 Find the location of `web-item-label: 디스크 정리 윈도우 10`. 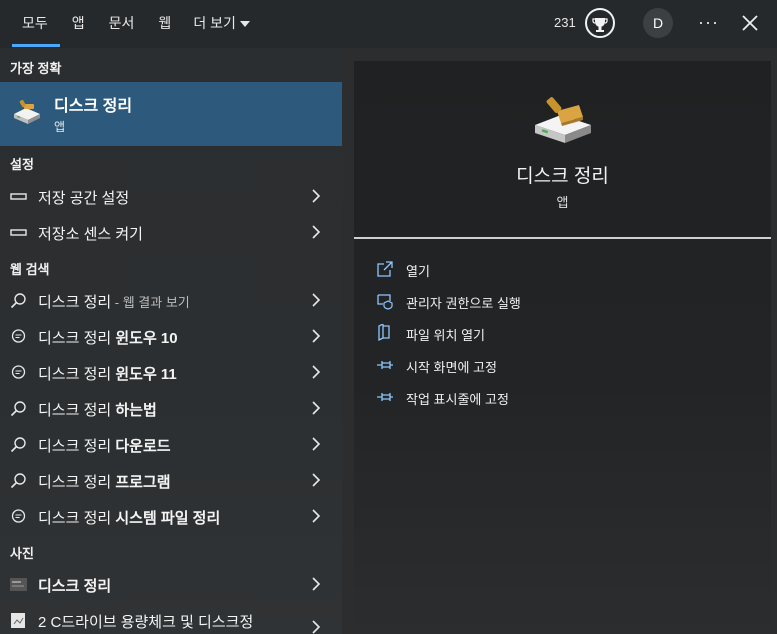

web-item-label: 디스크 정리 윈도우 10 is located at coordinates (108, 337).